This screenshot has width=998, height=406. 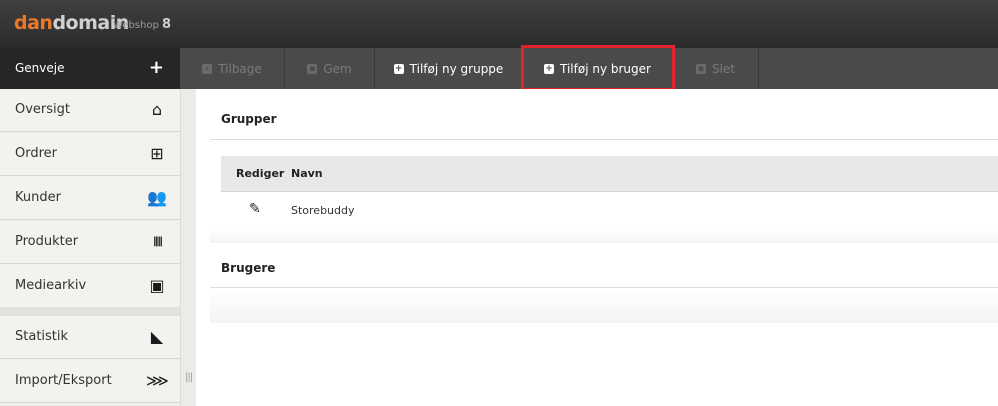 I want to click on groups-divider, so click(x=604, y=139).